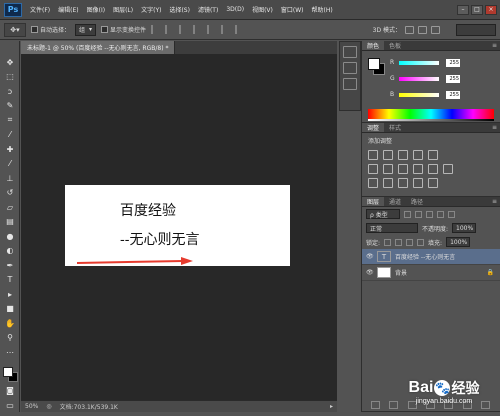 The height and width of the screenshot is (416, 500). I want to click on dodge-tool-icon: ◐, so click(10, 251).